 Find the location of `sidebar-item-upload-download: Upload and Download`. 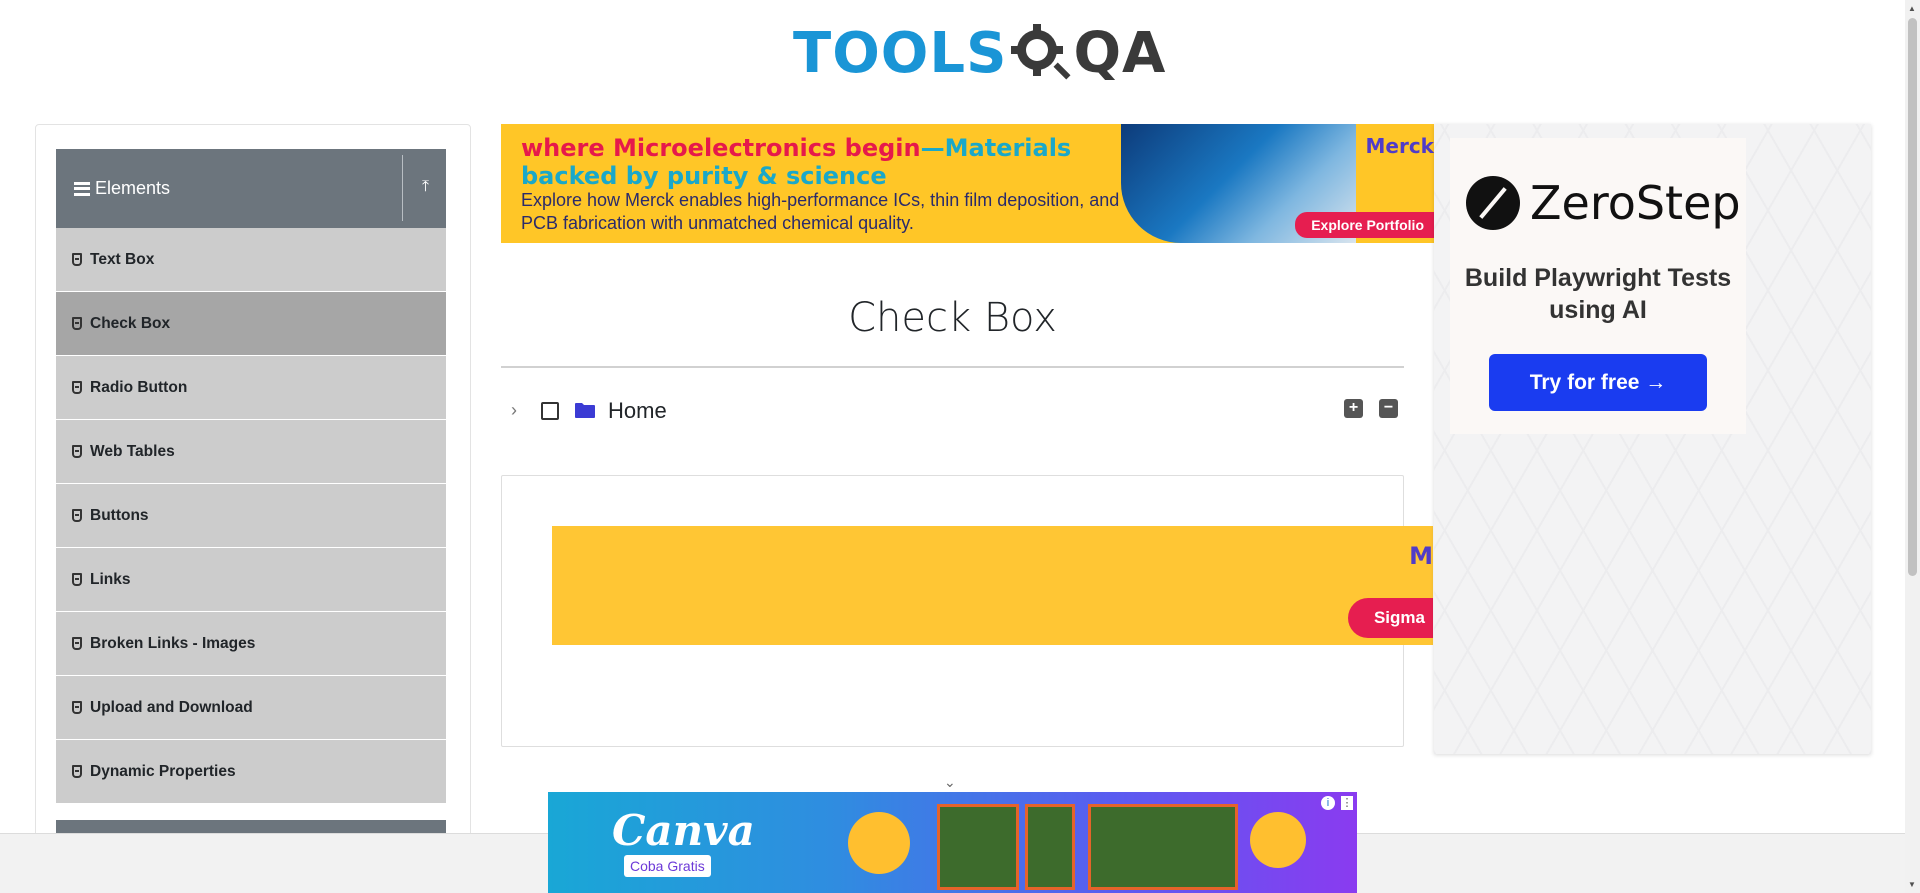

sidebar-item-upload-download: Upload and Download is located at coordinates (251, 708).